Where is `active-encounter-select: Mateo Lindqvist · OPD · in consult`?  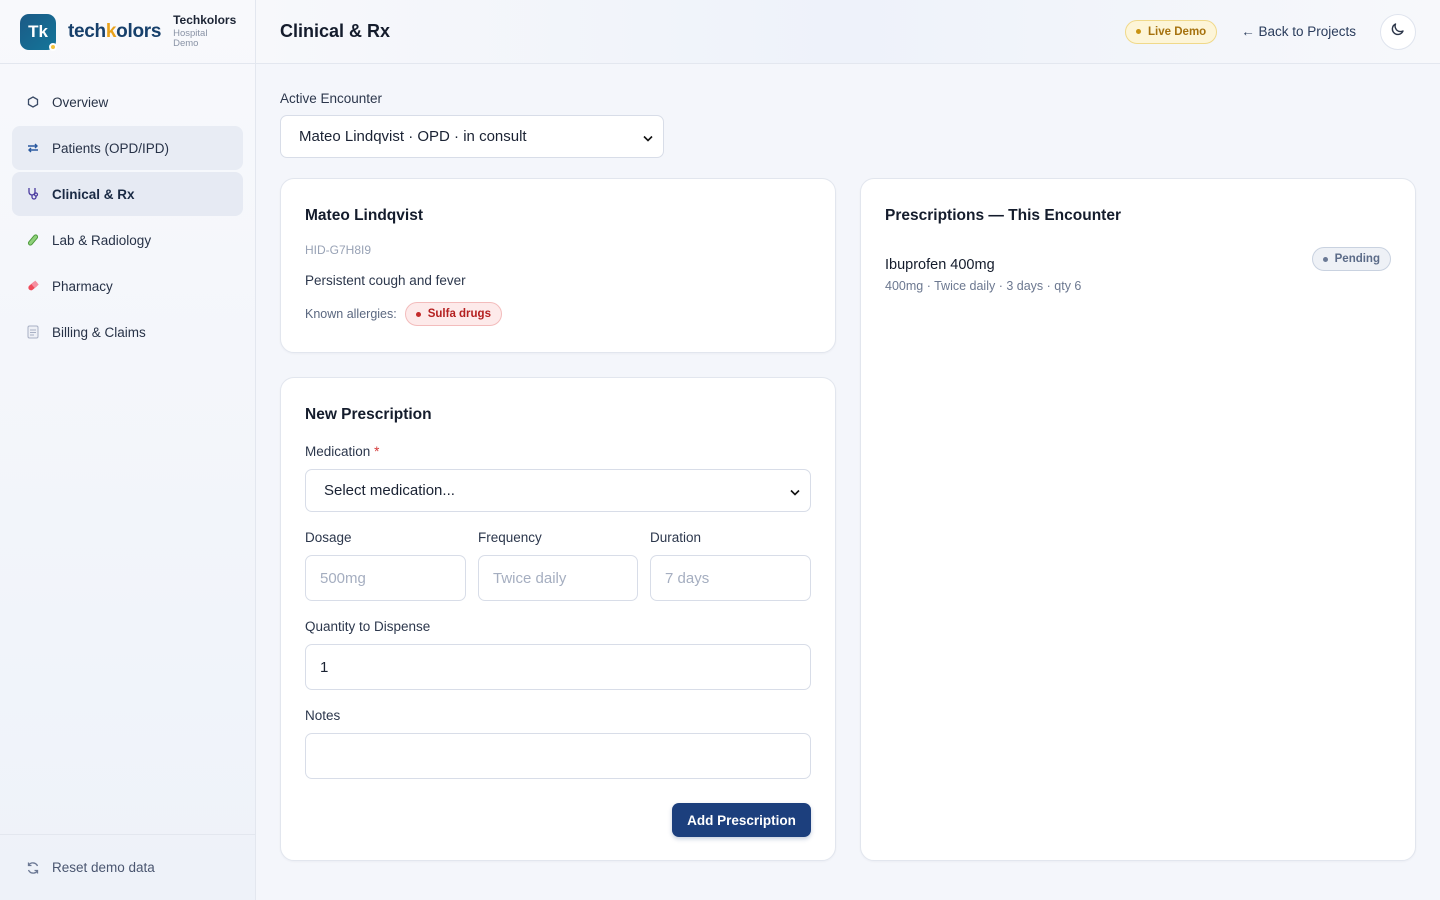
active-encounter-select: Mateo Lindqvist · OPD · in consult is located at coordinates (472, 136).